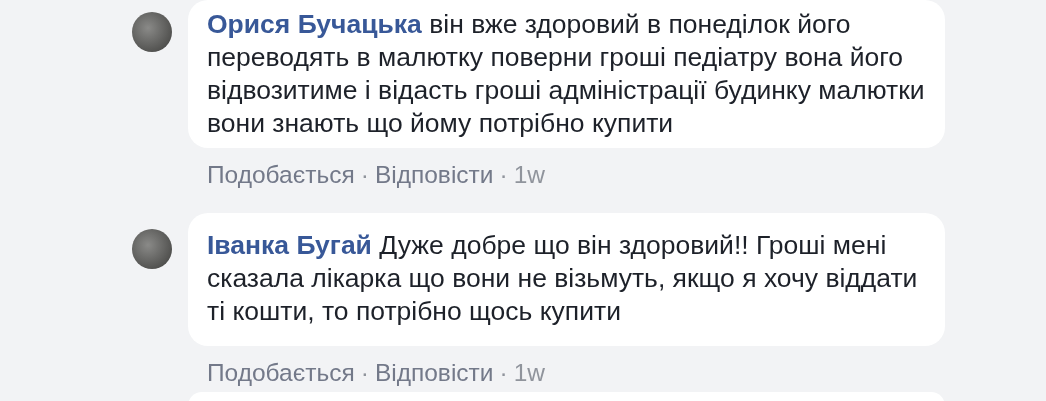 This screenshot has width=1046, height=401. Describe the element at coordinates (289, 245) in the screenshot. I see `author-link: Іванка Бугай` at that location.